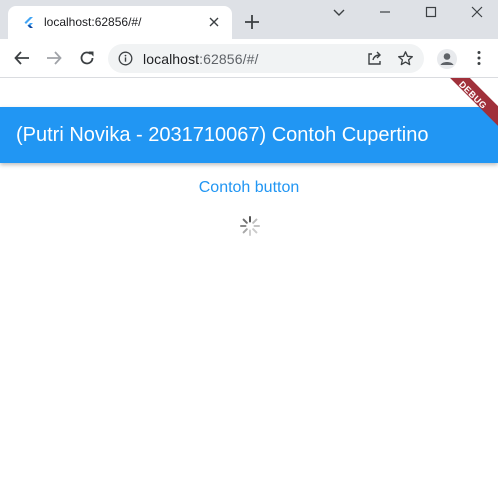  What do you see at coordinates (28, 22) in the screenshot?
I see `flutter-favicon-icon` at bounding box center [28, 22].